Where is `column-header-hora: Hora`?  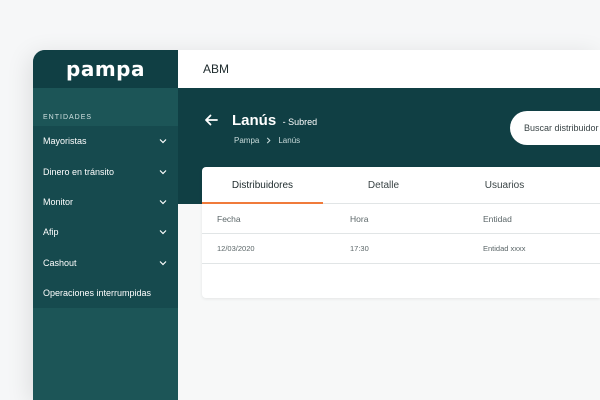
column-header-hora: Hora is located at coordinates (401, 219).